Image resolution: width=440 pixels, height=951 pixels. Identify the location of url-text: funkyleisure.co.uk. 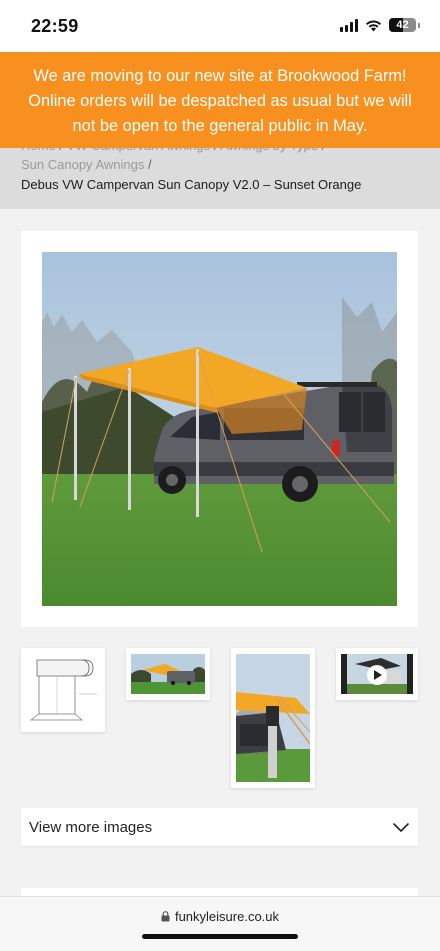
(227, 916).